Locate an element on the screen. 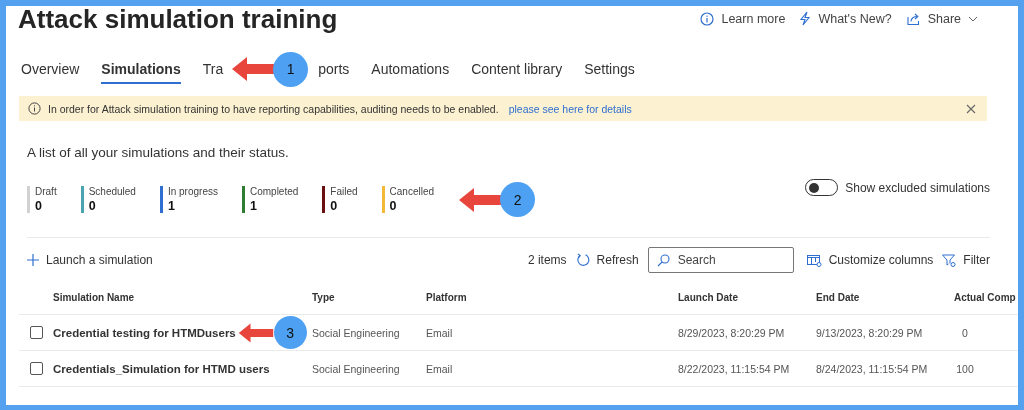  step-badge: 2 is located at coordinates (518, 199).